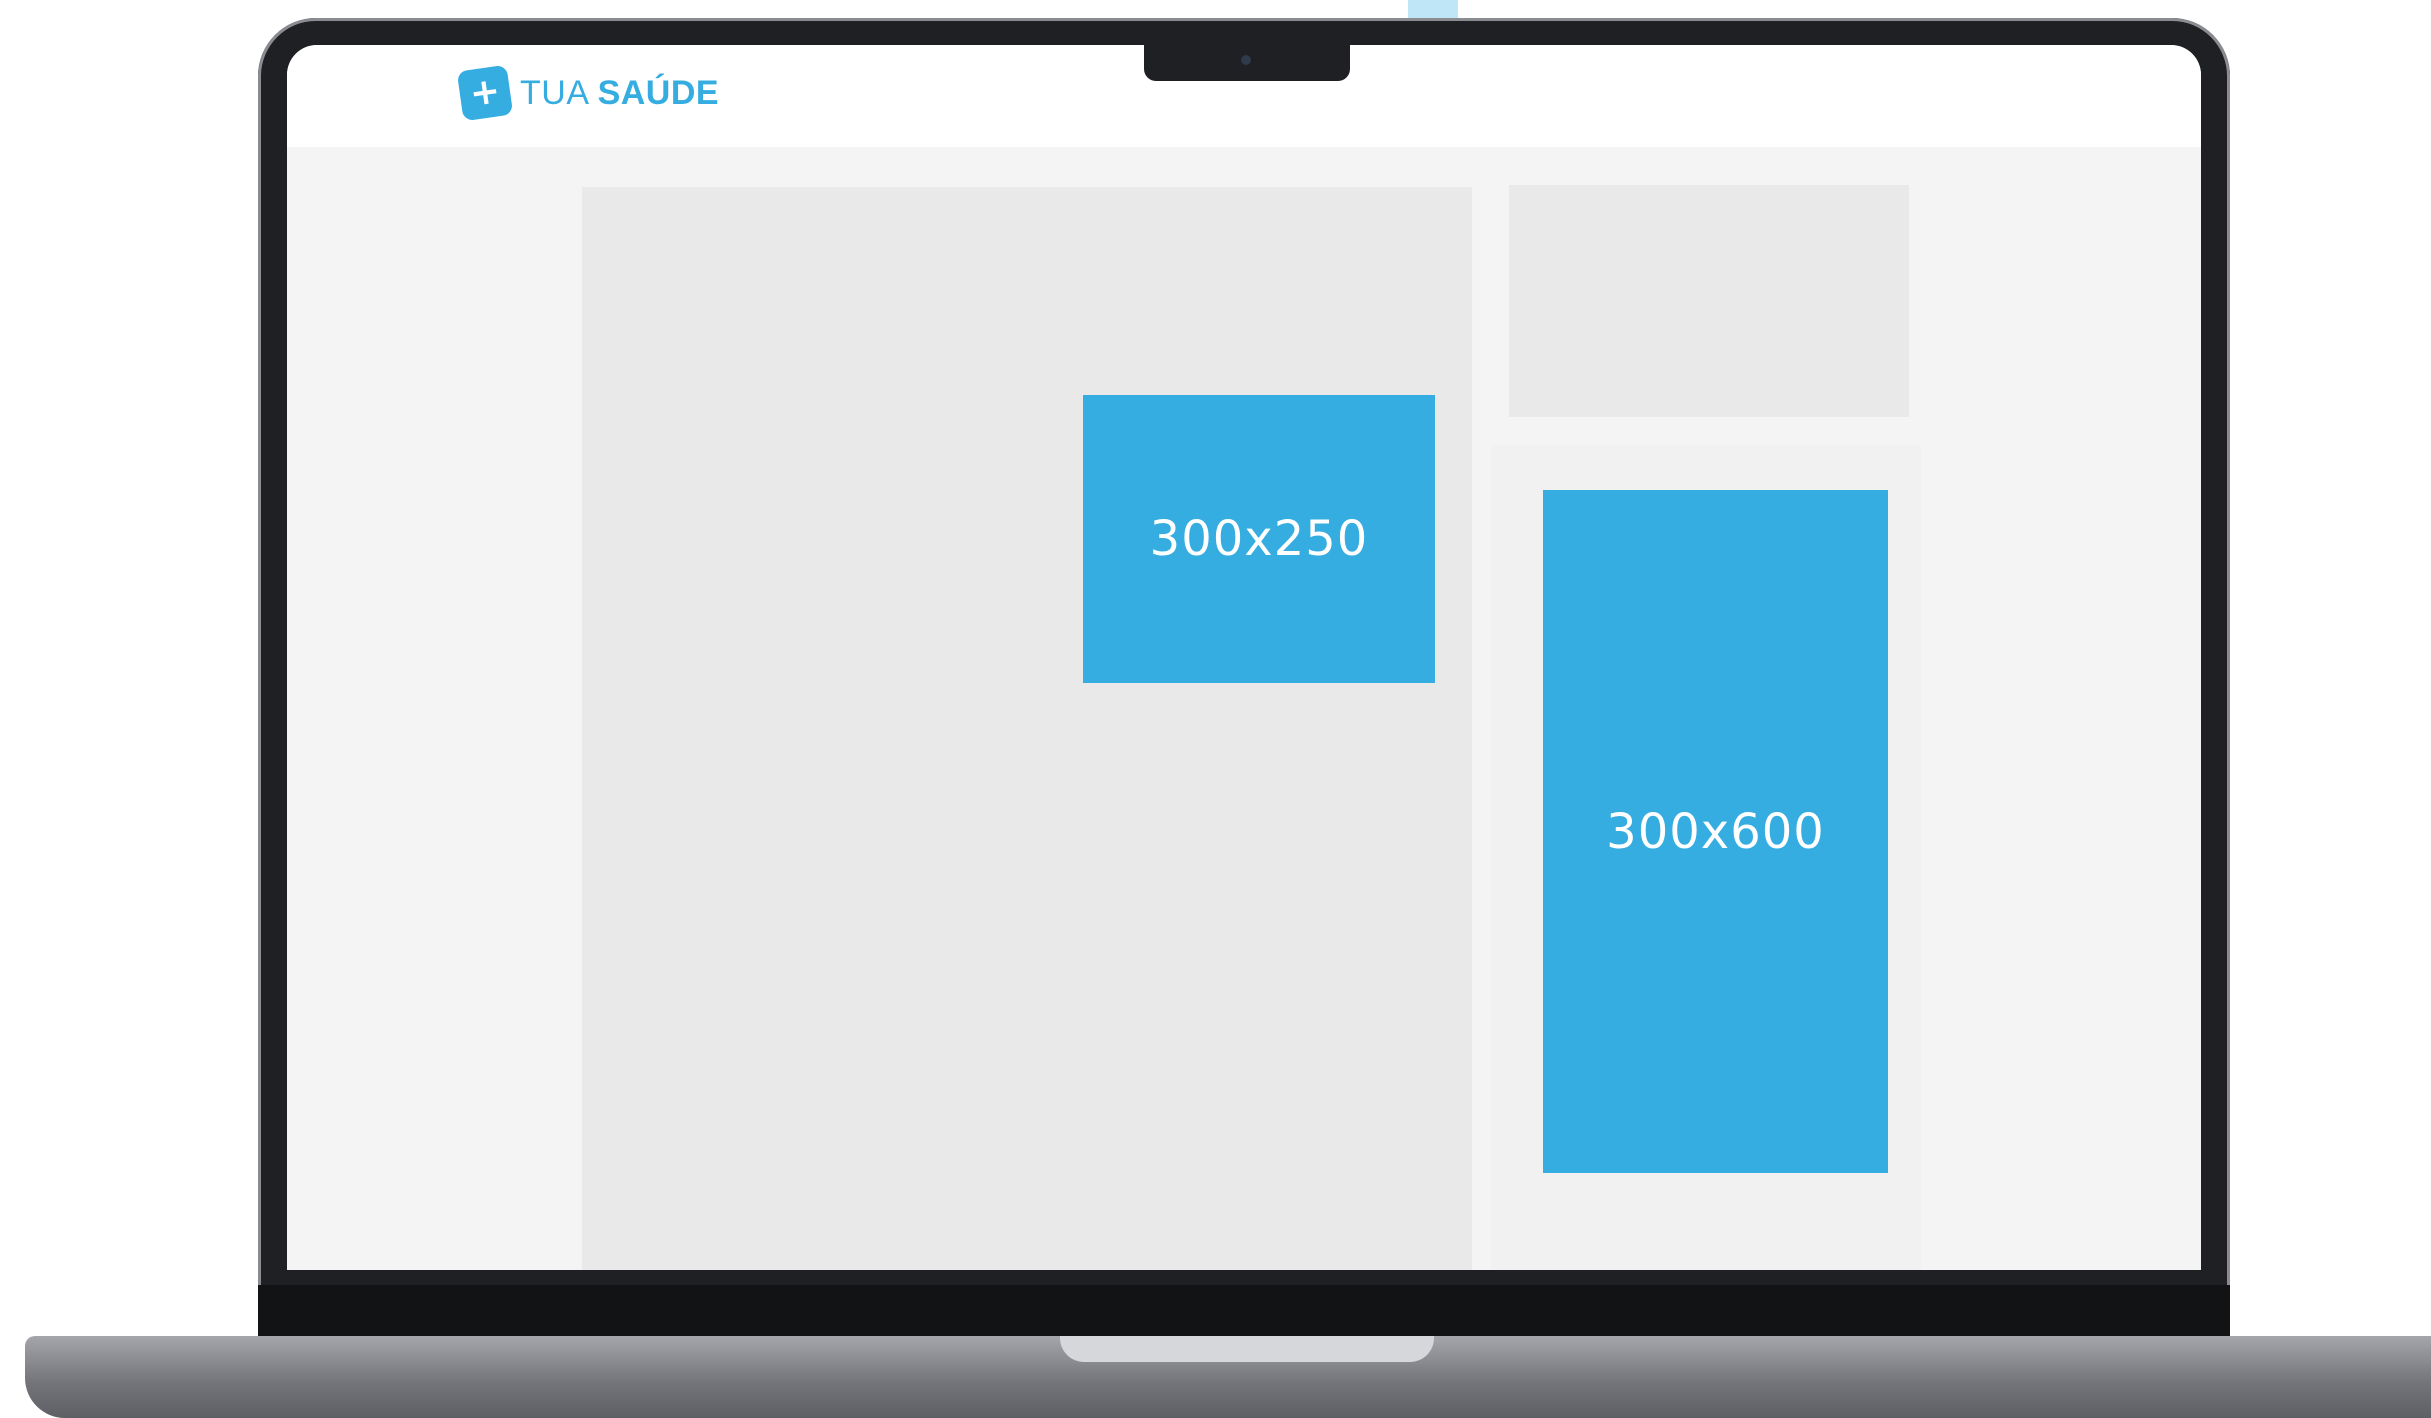  Describe the element at coordinates (658, 92) in the screenshot. I see `logo-text-bold: SAÚDE` at that location.